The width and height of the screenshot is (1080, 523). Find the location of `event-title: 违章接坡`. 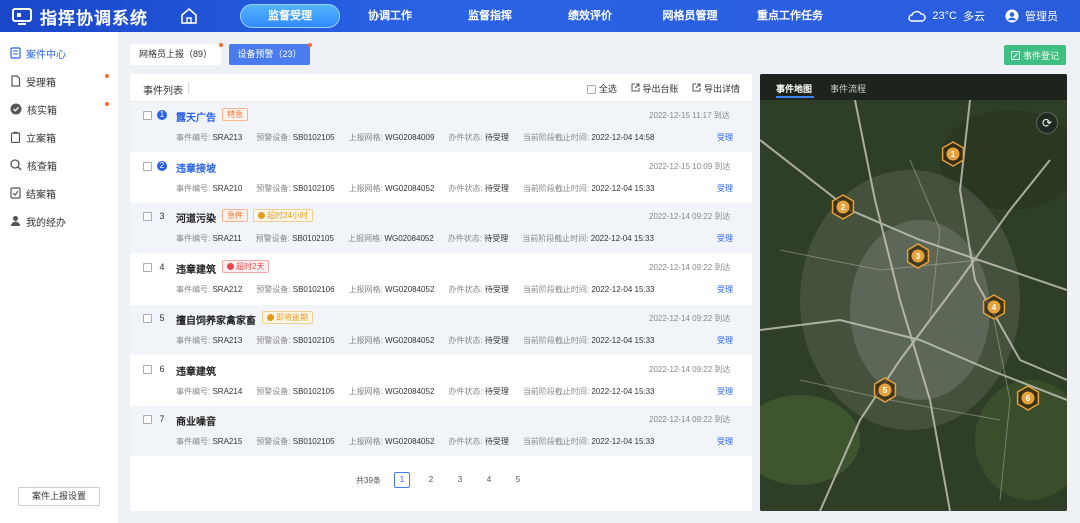

event-title: 违章接坡 is located at coordinates (196, 167).